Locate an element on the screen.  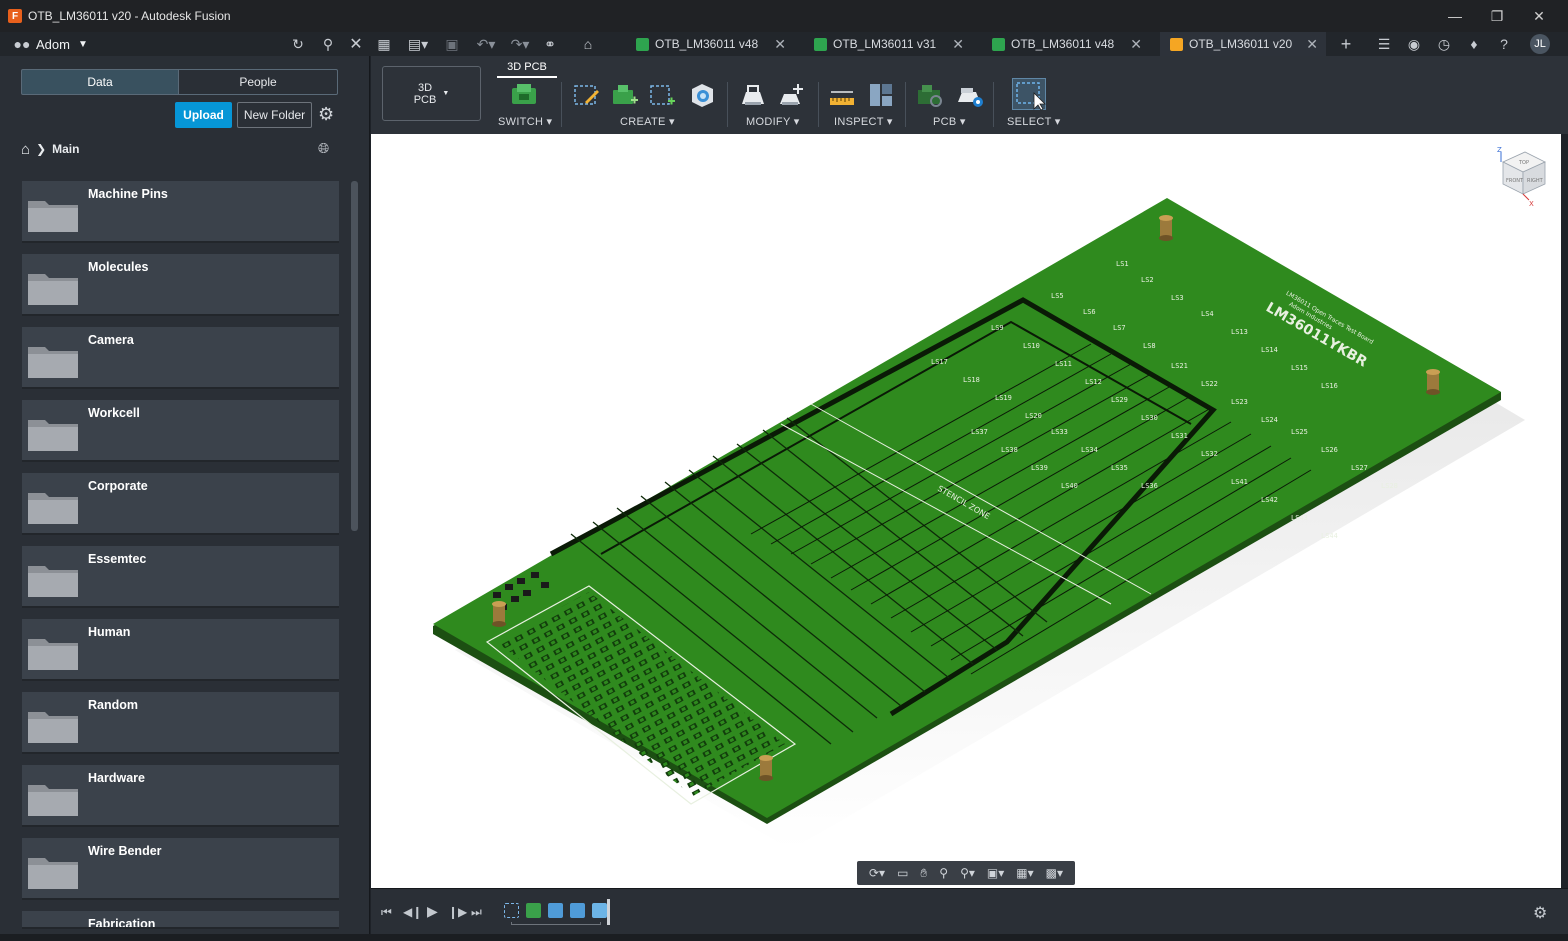
breadcrumb-current: Main is located at coordinates (65, 149).